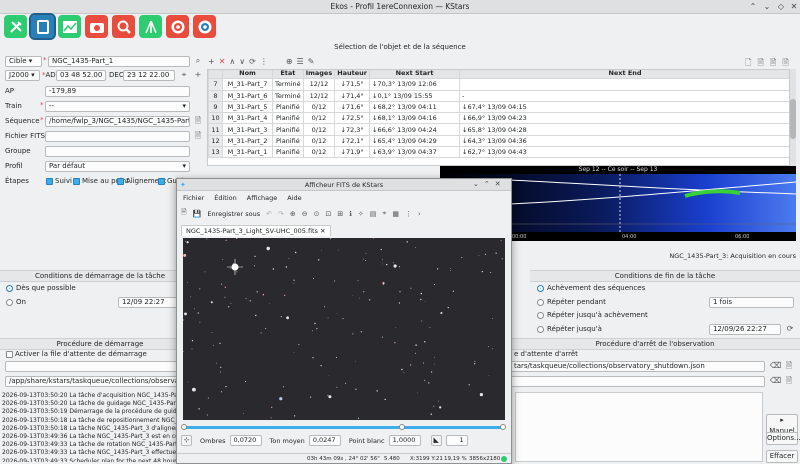 The image size is (800, 464). What do you see at coordinates (753, 7) in the screenshot?
I see `keep-above-icon: ⌃` at bounding box center [753, 7].